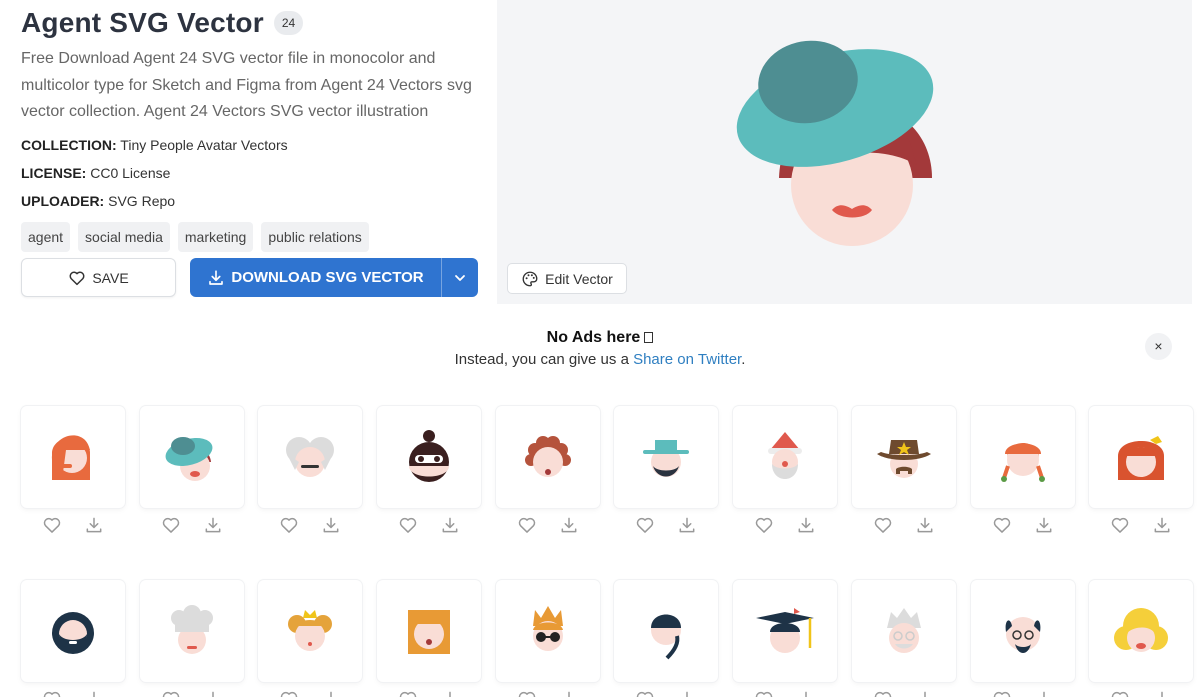 Image resolution: width=1200 pixels, height=697 pixels. Describe the element at coordinates (600, 338) in the screenshot. I see `notice-title: No Ads here` at that location.